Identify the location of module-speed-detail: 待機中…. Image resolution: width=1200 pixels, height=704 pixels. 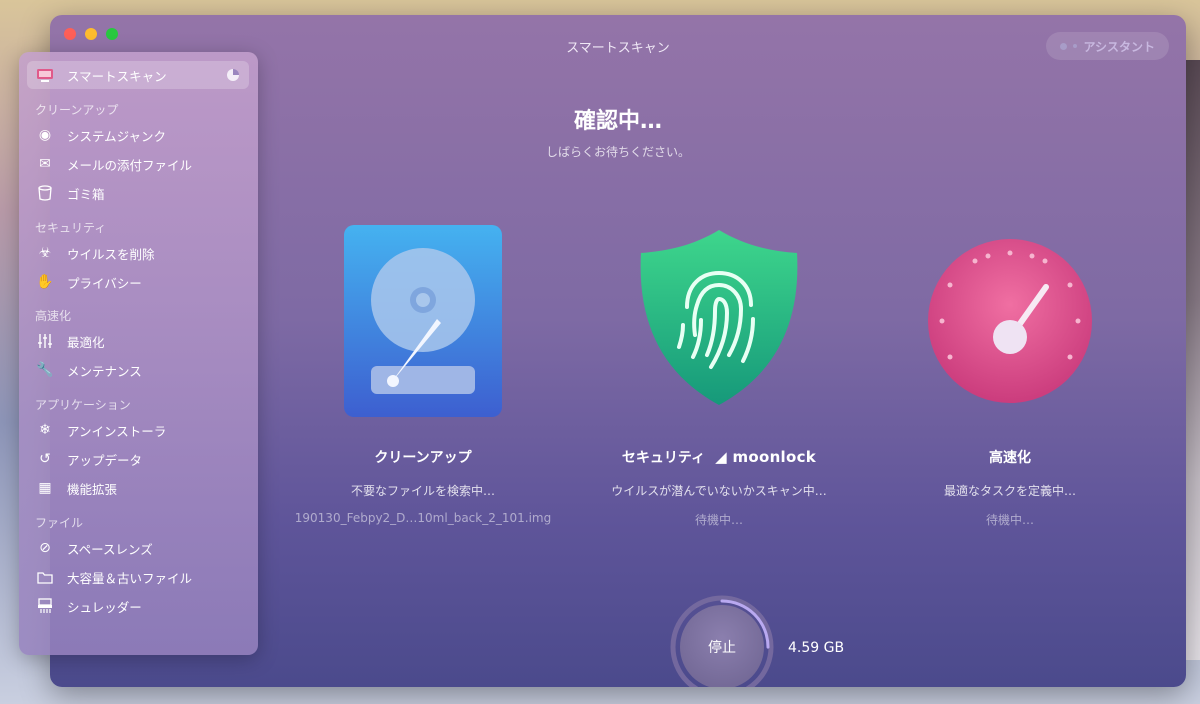
(1009, 520).